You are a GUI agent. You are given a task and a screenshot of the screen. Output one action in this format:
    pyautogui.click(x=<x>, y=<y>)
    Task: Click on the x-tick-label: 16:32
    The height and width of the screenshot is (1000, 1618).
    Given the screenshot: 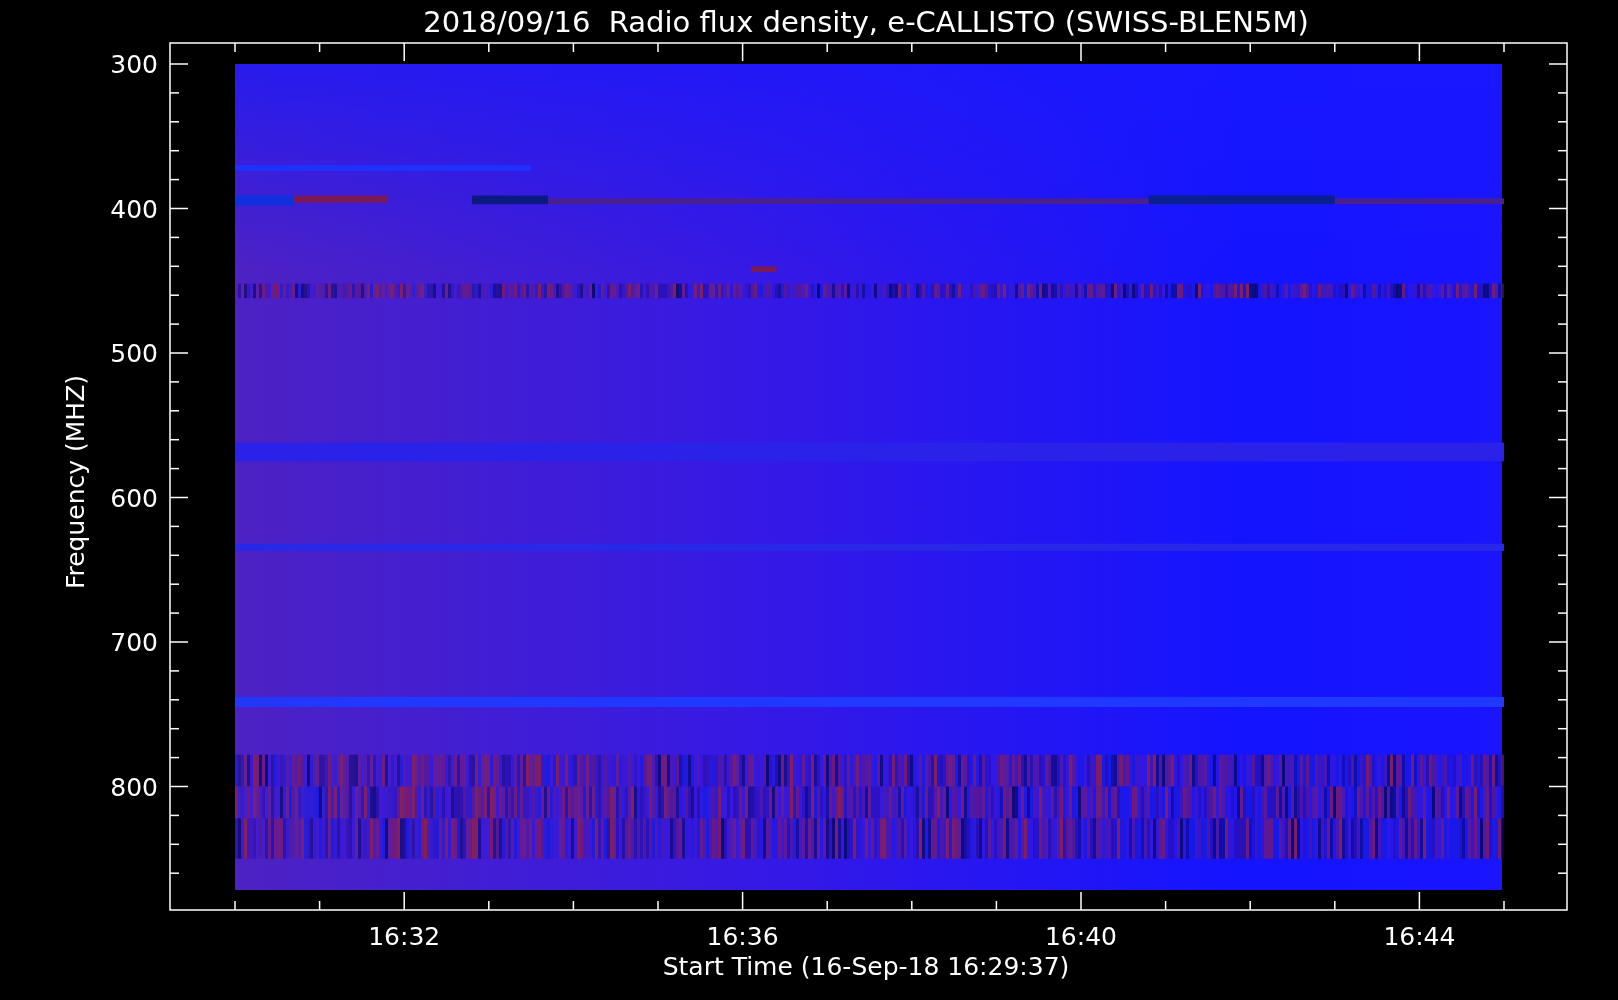 What is the action you would take?
    pyautogui.click(x=404, y=936)
    